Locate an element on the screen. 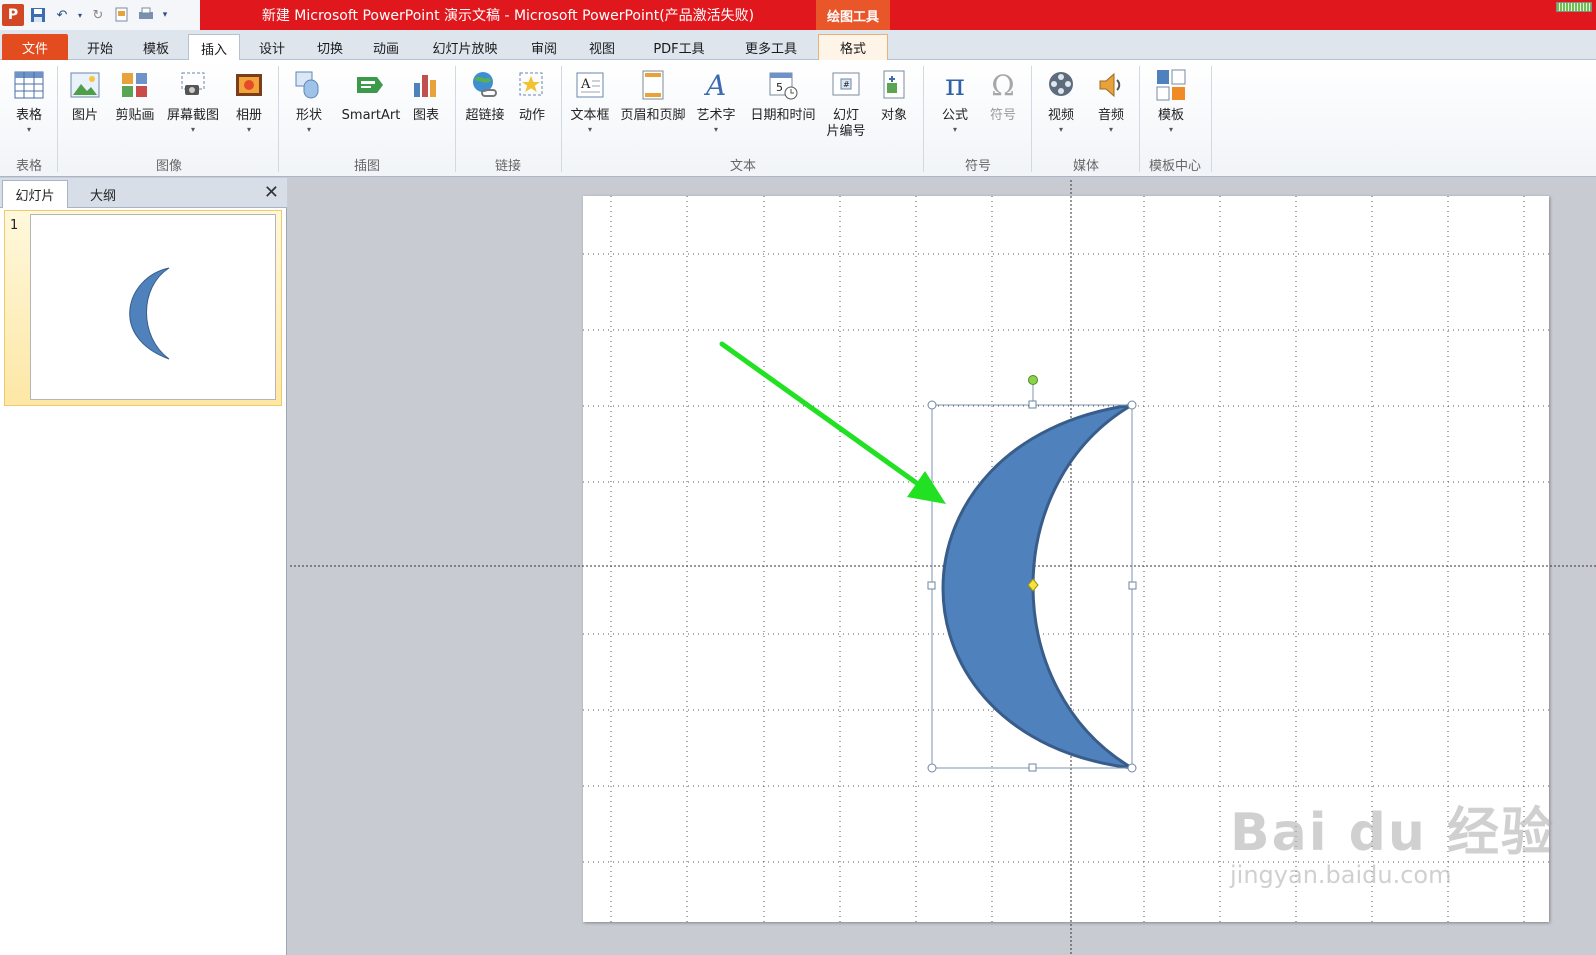 This screenshot has width=1596, height=955. hyperlink-button: 超链接 is located at coordinates (485, 112).